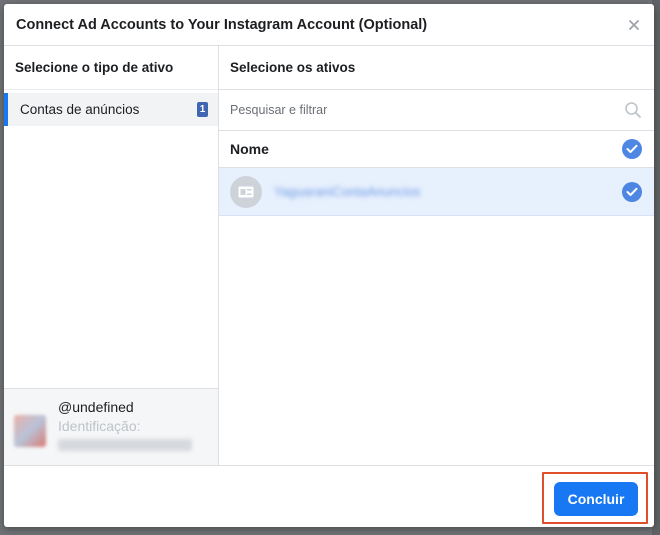 The height and width of the screenshot is (535, 660). Describe the element at coordinates (436, 192) in the screenshot. I see `asset-row: YaguaraniContaAnuncios` at that location.